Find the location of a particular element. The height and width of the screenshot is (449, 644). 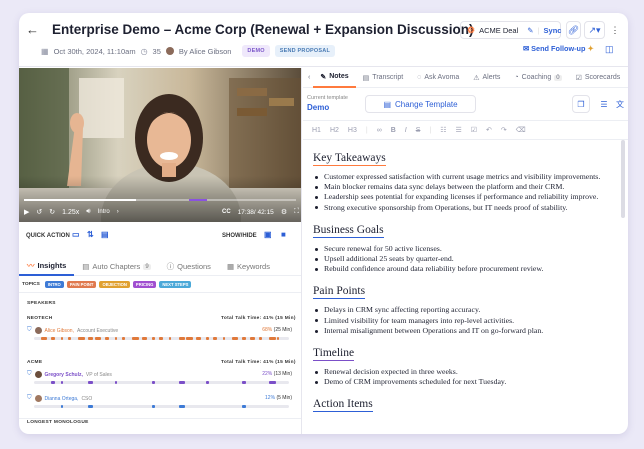

notes-icon: ✎ is located at coordinates (323, 77).